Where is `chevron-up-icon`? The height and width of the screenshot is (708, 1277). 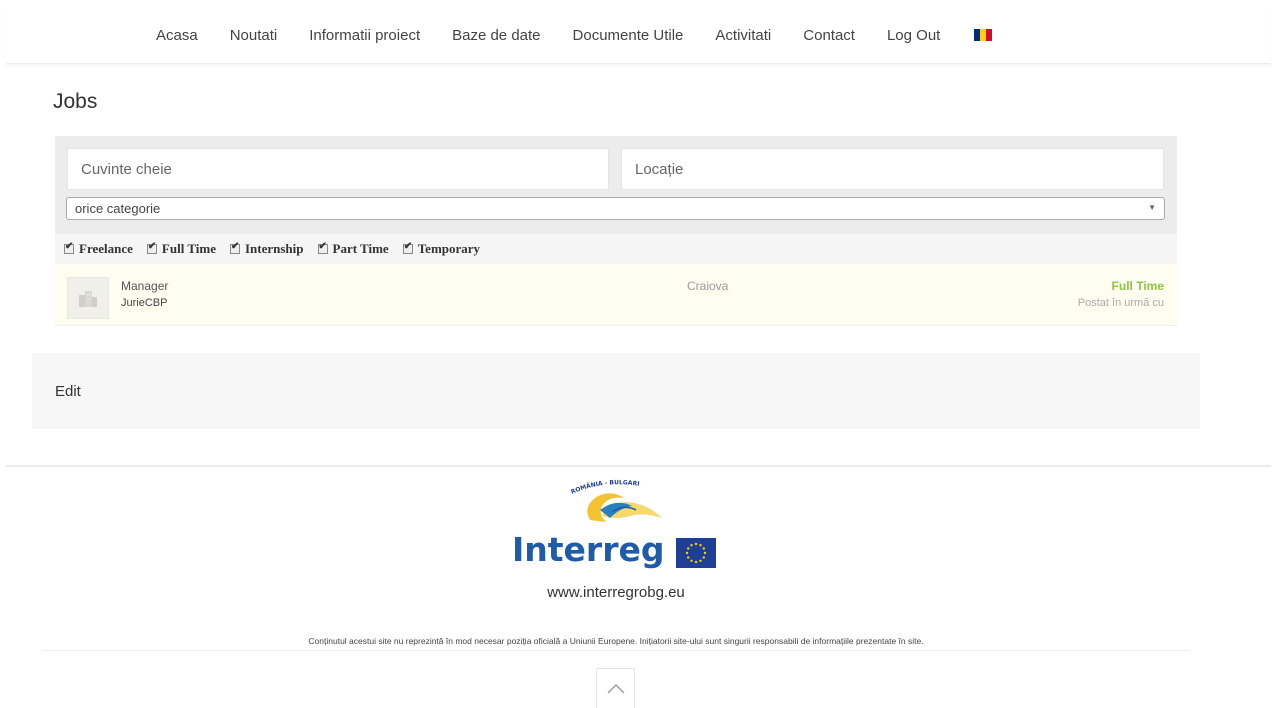
chevron-up-icon is located at coordinates (615, 688).